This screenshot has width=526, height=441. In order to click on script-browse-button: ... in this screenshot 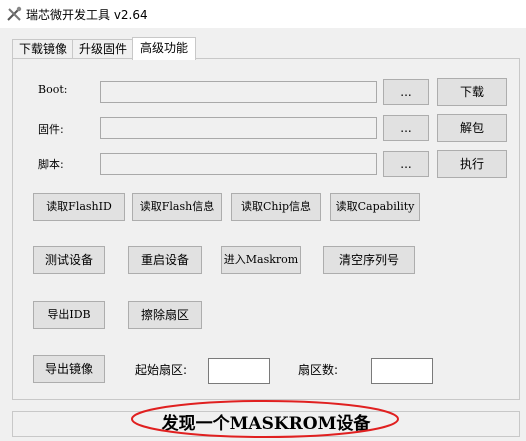, I will do `click(406, 164)`.